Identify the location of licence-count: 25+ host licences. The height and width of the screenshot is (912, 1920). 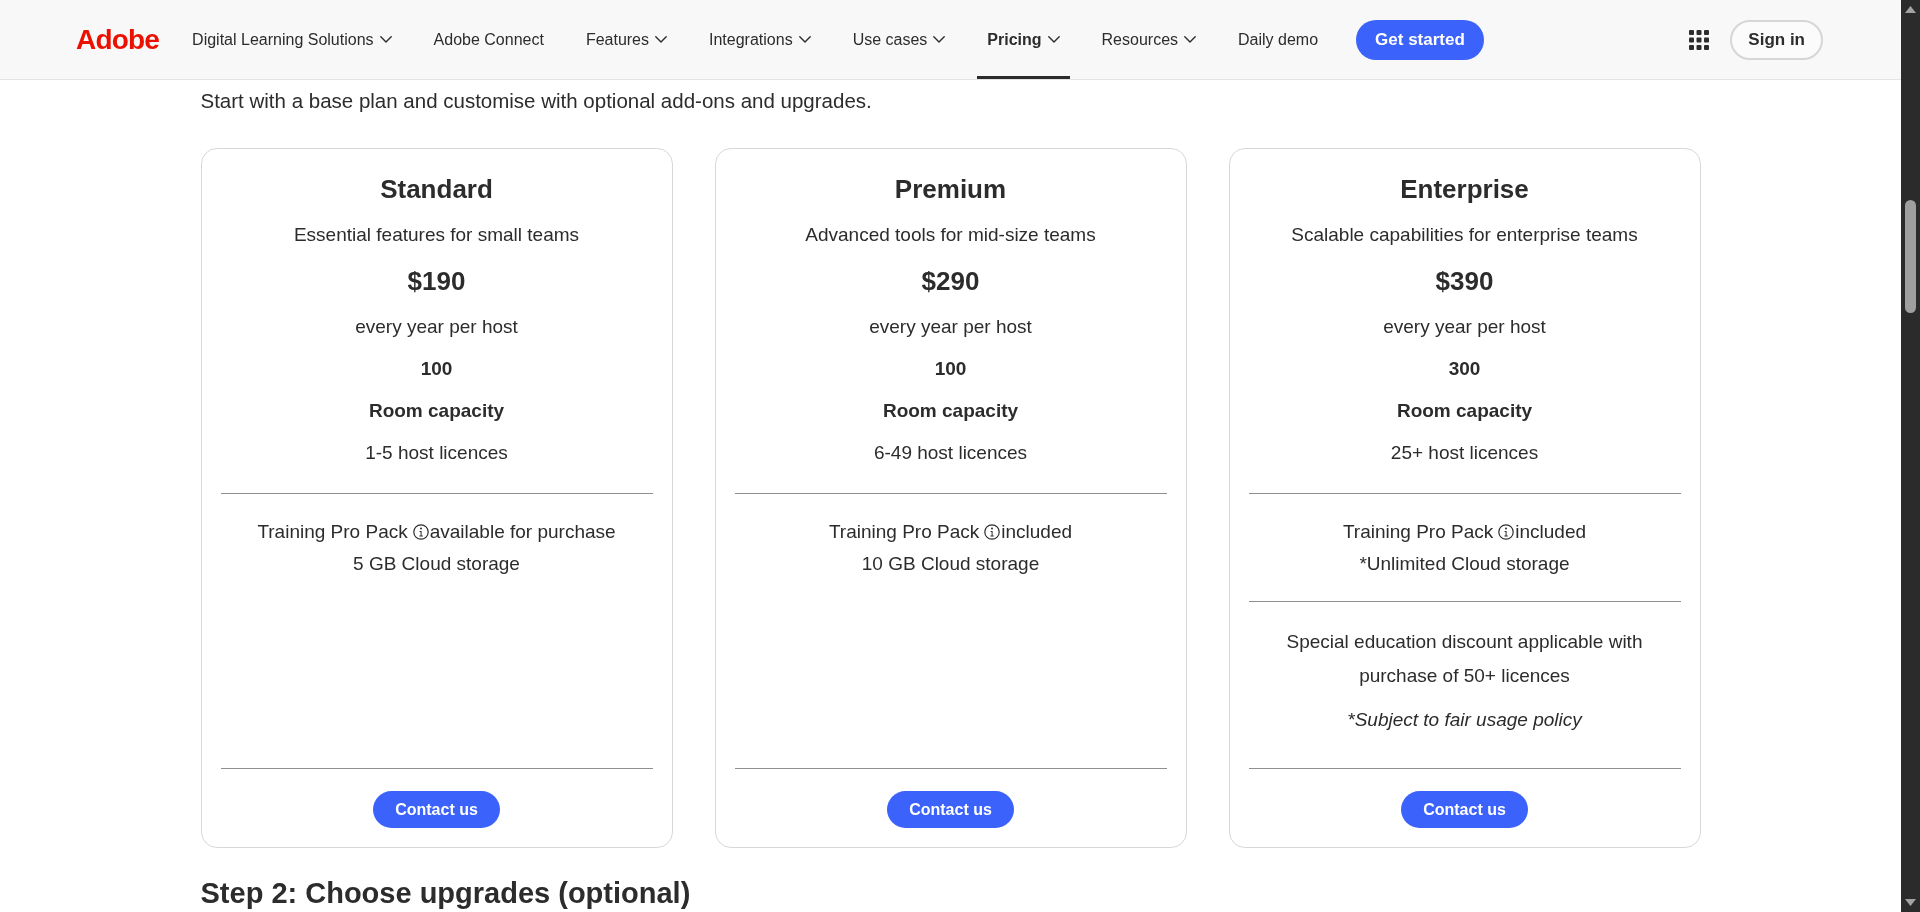
(1464, 453).